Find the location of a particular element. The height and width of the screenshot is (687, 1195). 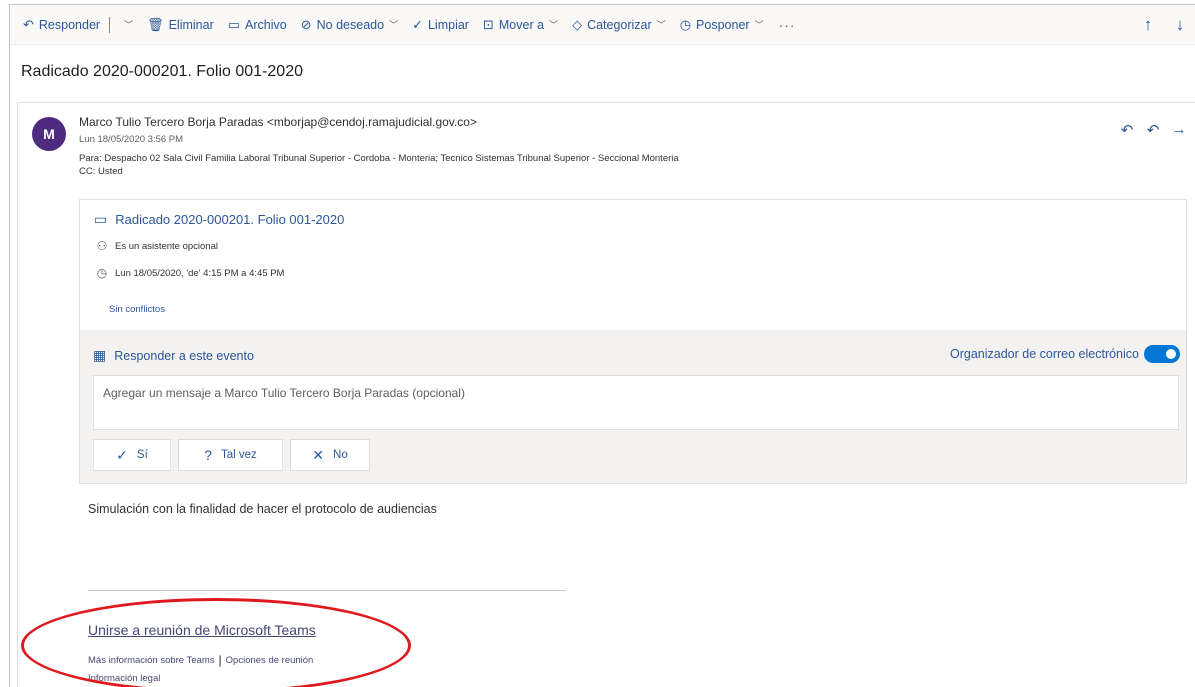

snooze-button: ◷ Posponer ﹀ is located at coordinates (722, 25).